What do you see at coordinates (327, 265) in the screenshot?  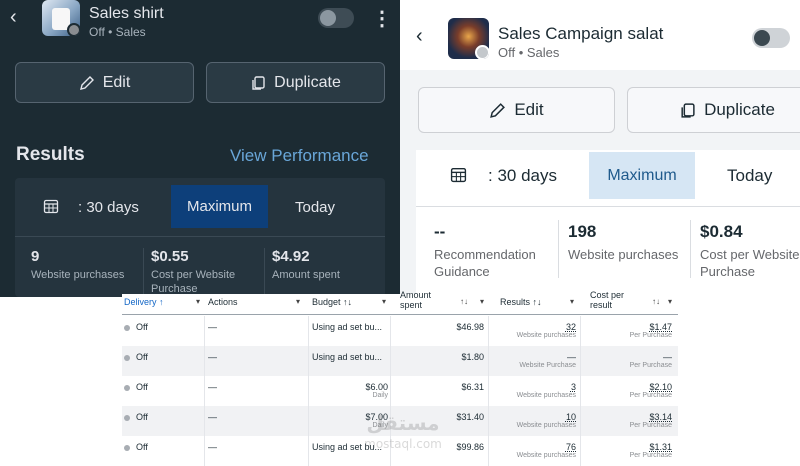 I see `metric-amount-spent: $4.92 Amount spent` at bounding box center [327, 265].